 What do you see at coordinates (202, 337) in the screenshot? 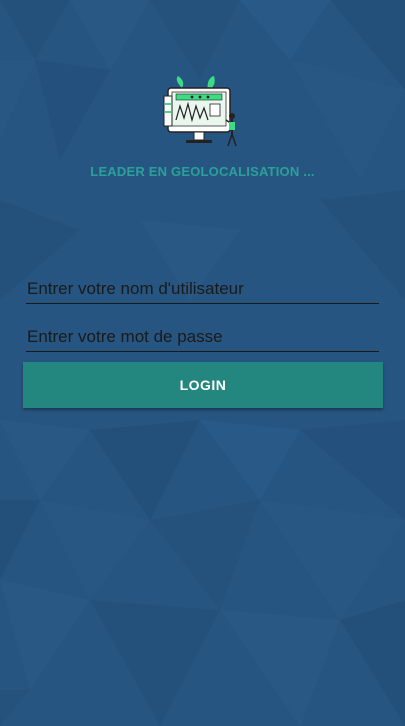
I see `password-field` at bounding box center [202, 337].